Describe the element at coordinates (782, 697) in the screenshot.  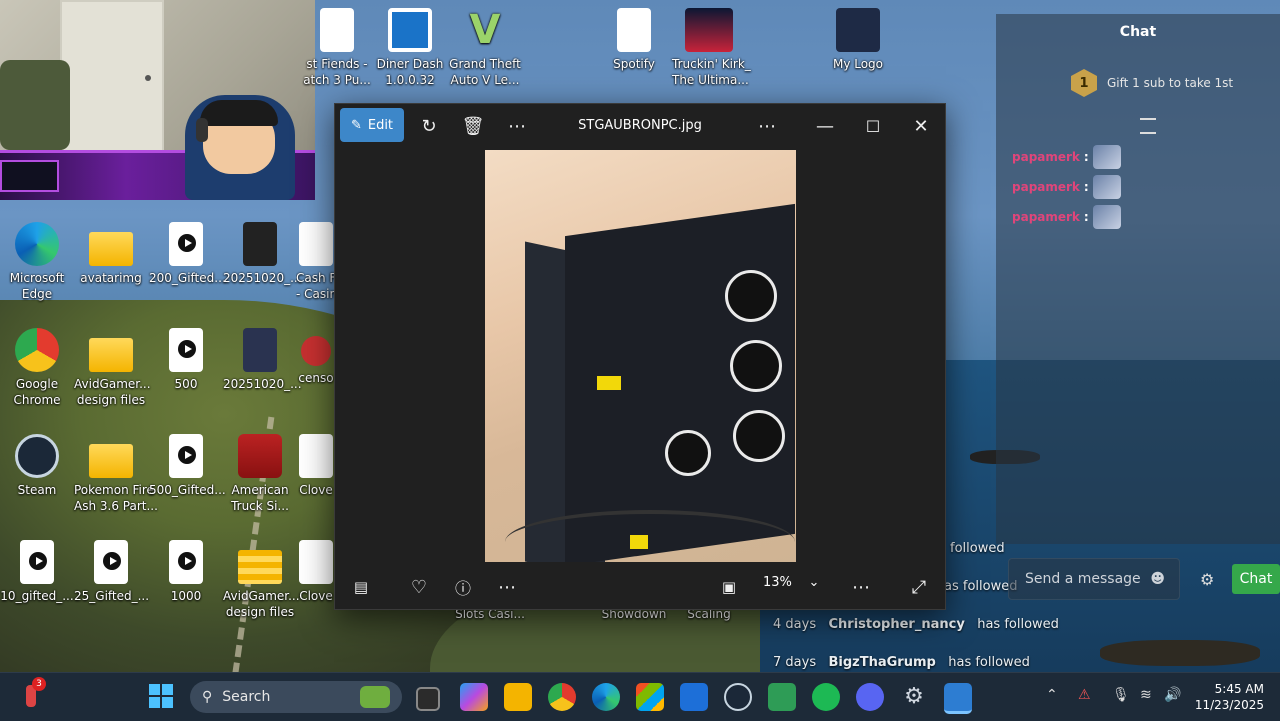
I see `streaming-app-icon` at that location.